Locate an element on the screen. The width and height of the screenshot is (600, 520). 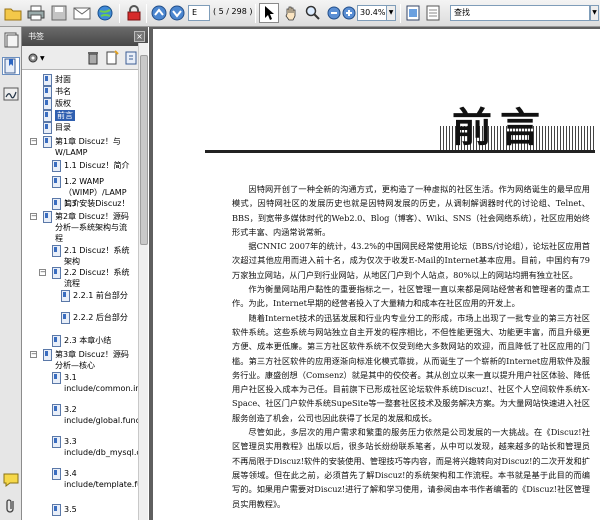
bookmark-label: 2.2.2 后台部分 is located at coordinates (100, 317).